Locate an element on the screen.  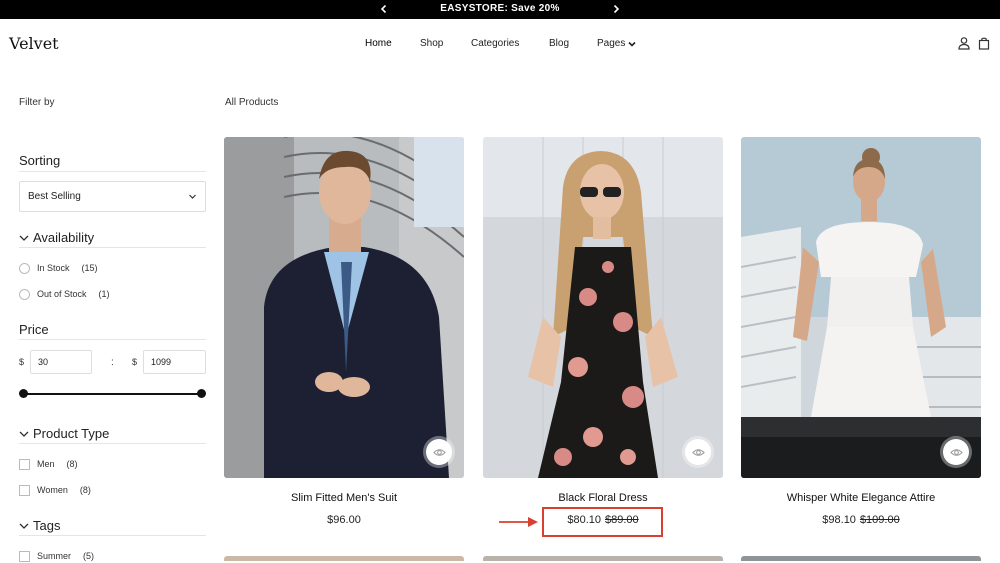
announcement-next-button is located at coordinates (616, 9).